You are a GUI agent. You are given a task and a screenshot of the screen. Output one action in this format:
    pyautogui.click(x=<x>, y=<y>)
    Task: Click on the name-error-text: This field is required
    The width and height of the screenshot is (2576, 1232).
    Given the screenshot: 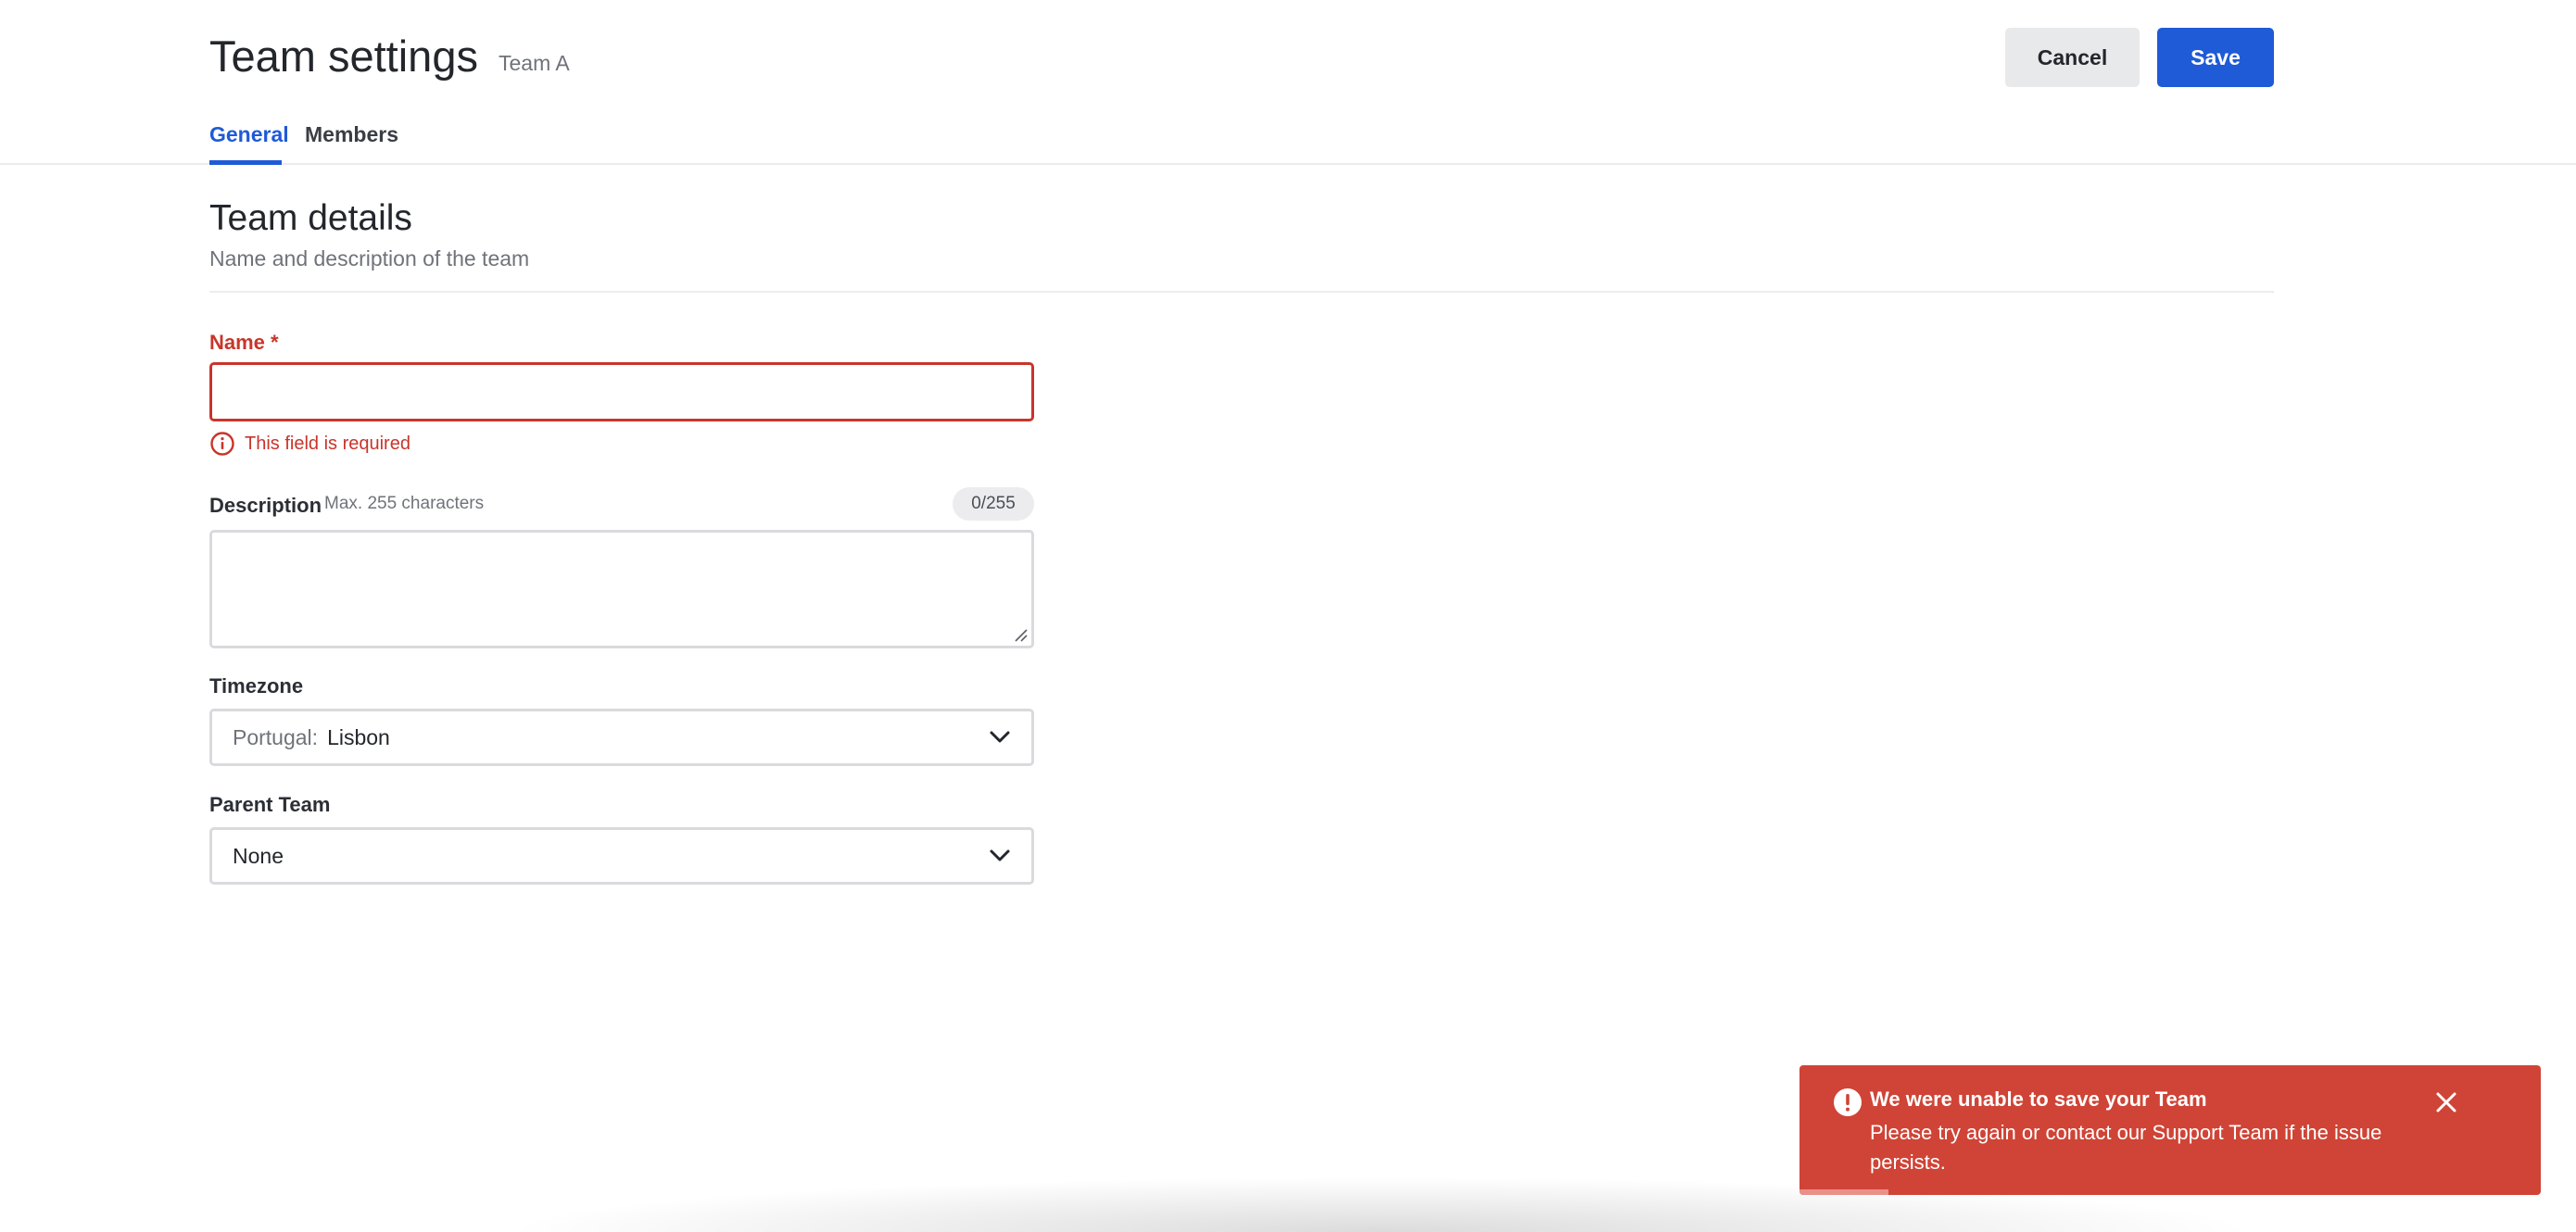 What is the action you would take?
    pyautogui.click(x=327, y=443)
    